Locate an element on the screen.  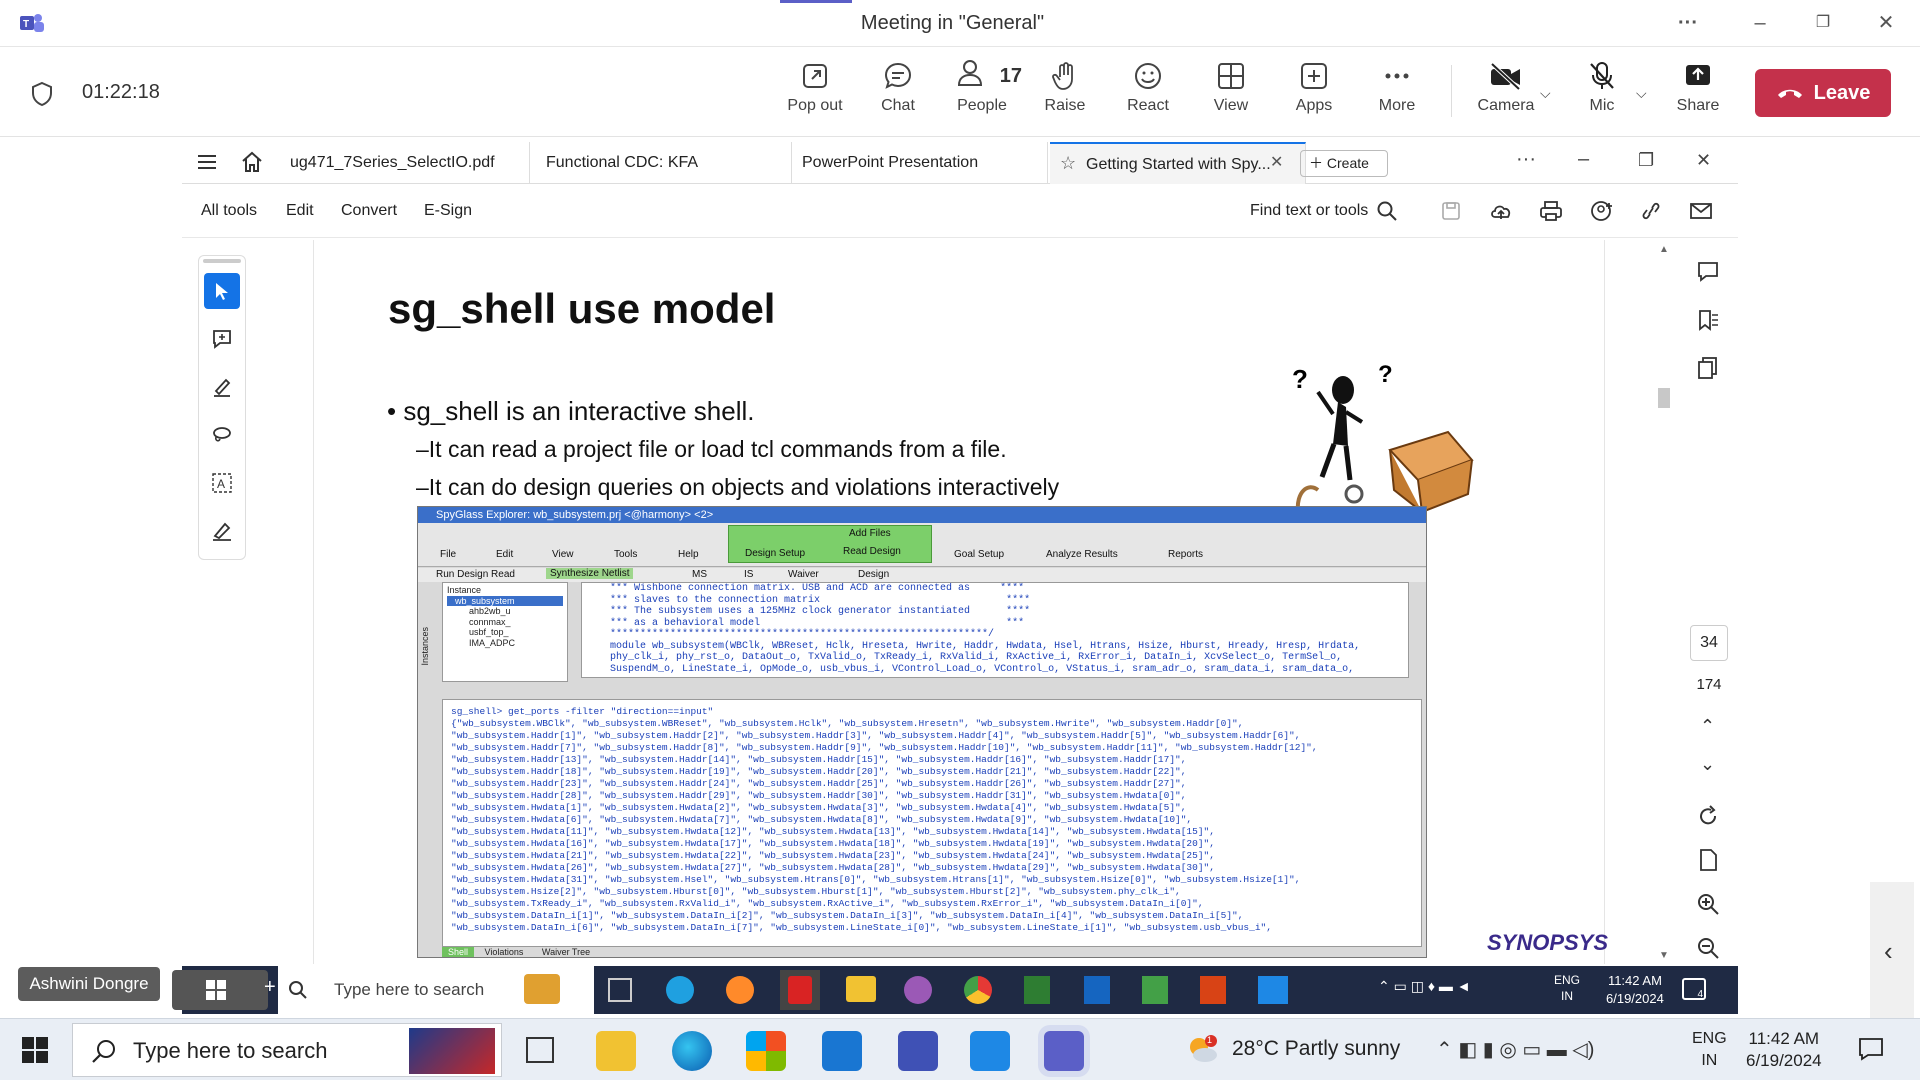
popout-icon is located at coordinates (815, 76).